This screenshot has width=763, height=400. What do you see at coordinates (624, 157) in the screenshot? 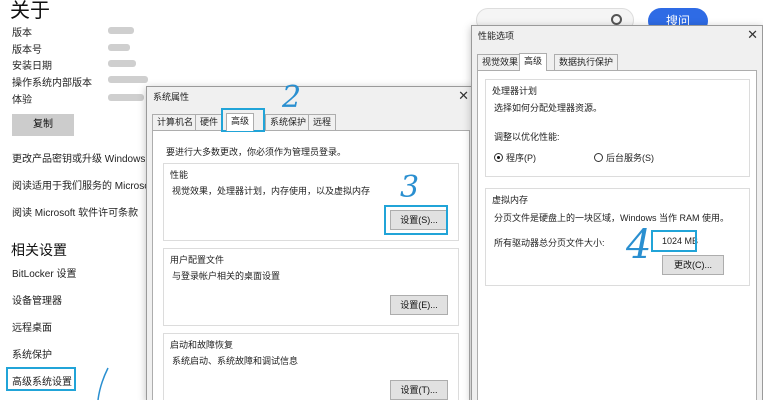
I see `radio-background-services: 后台服务(S)` at bounding box center [624, 157].